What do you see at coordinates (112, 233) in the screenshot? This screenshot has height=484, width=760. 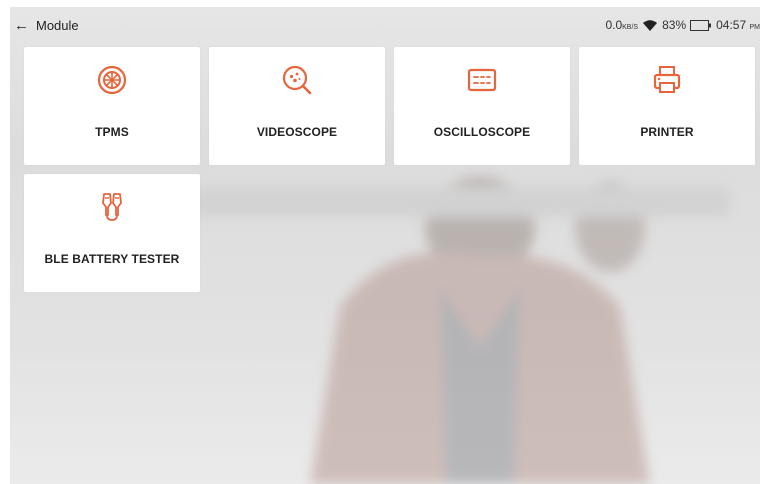 I see `module-tile-ble-battery-tester: BLE BATTERY TESTER` at bounding box center [112, 233].